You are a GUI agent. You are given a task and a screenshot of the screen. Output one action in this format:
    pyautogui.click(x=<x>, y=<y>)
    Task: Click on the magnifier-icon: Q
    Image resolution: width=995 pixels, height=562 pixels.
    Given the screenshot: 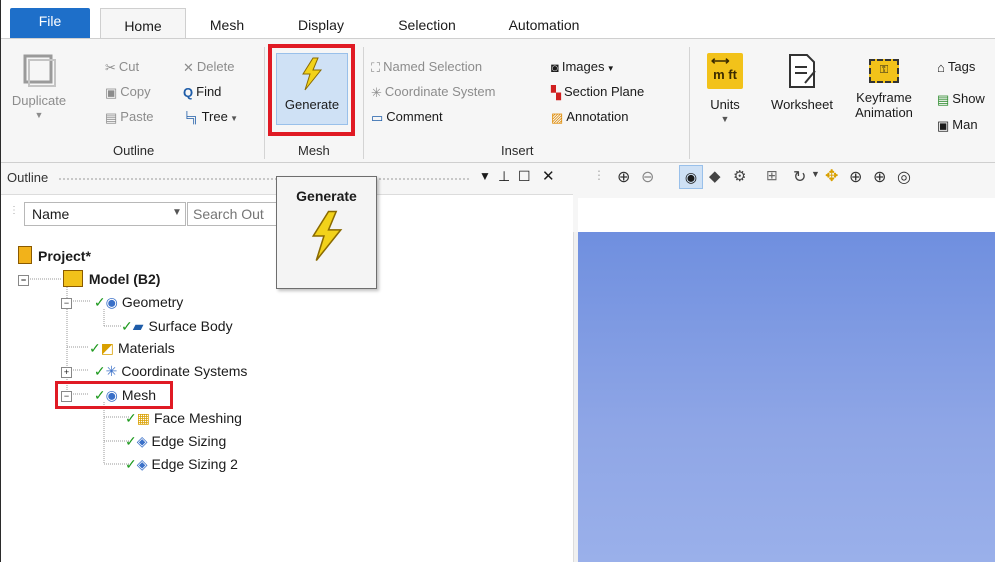 What is the action you would take?
    pyautogui.click(x=188, y=92)
    